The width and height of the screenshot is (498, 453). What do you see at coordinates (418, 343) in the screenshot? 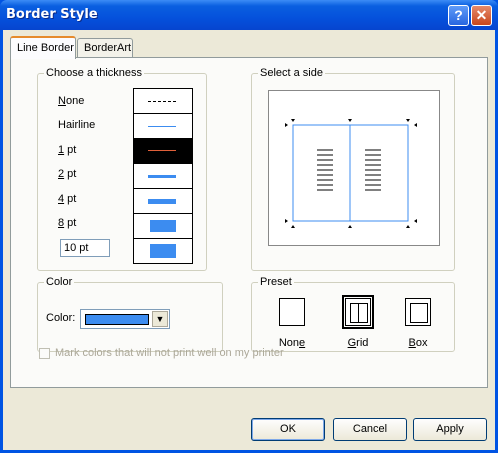
I see `preset-box-label: Box` at bounding box center [418, 343].